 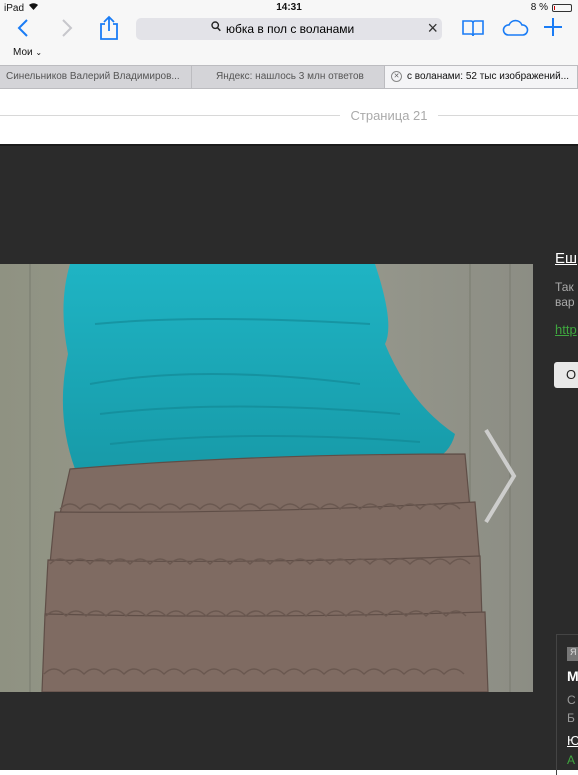 I want to click on image-source-title: Еш, so click(x=566, y=258).